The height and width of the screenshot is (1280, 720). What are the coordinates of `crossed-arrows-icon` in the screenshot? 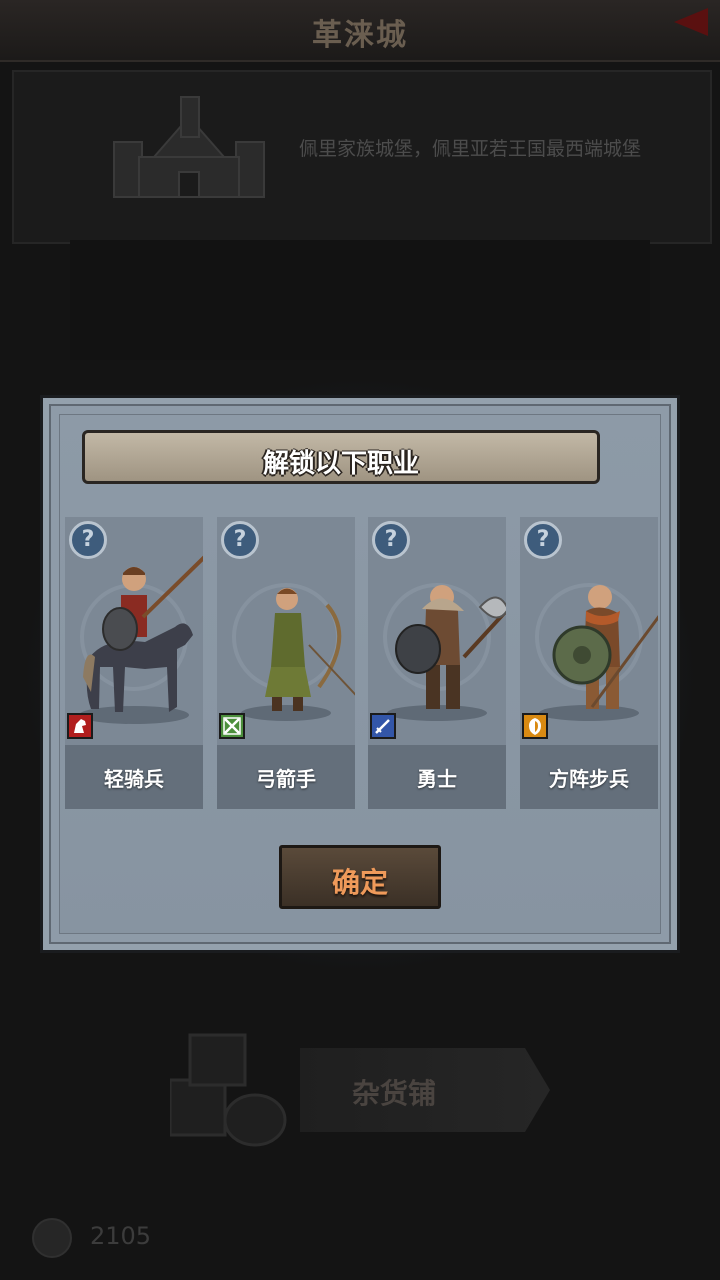 It's located at (232, 726).